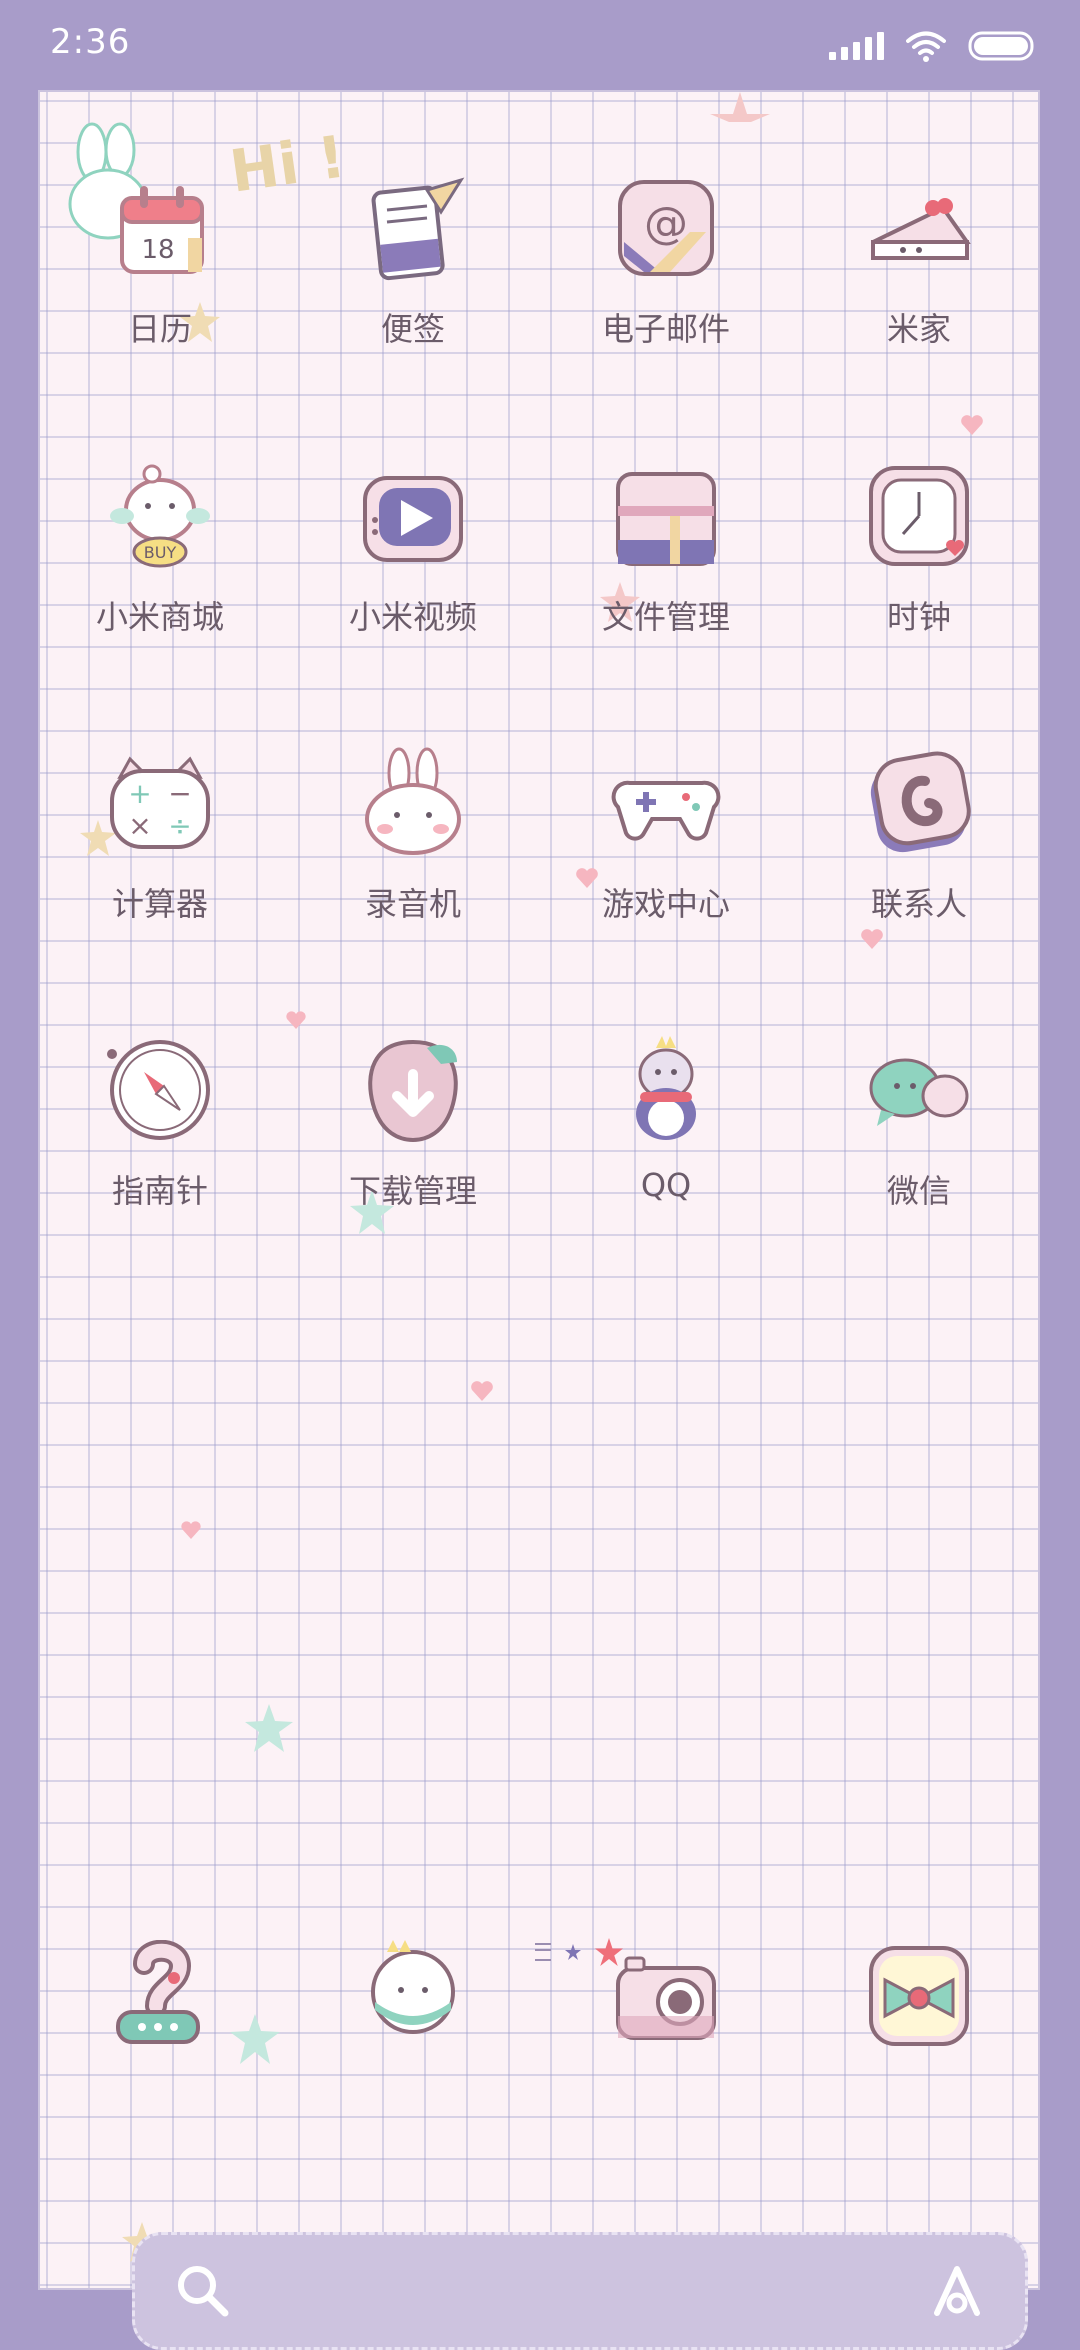 Image resolution: width=1080 pixels, height=2350 pixels. Describe the element at coordinates (418, 229) in the screenshot. I see `notes-icon` at that location.